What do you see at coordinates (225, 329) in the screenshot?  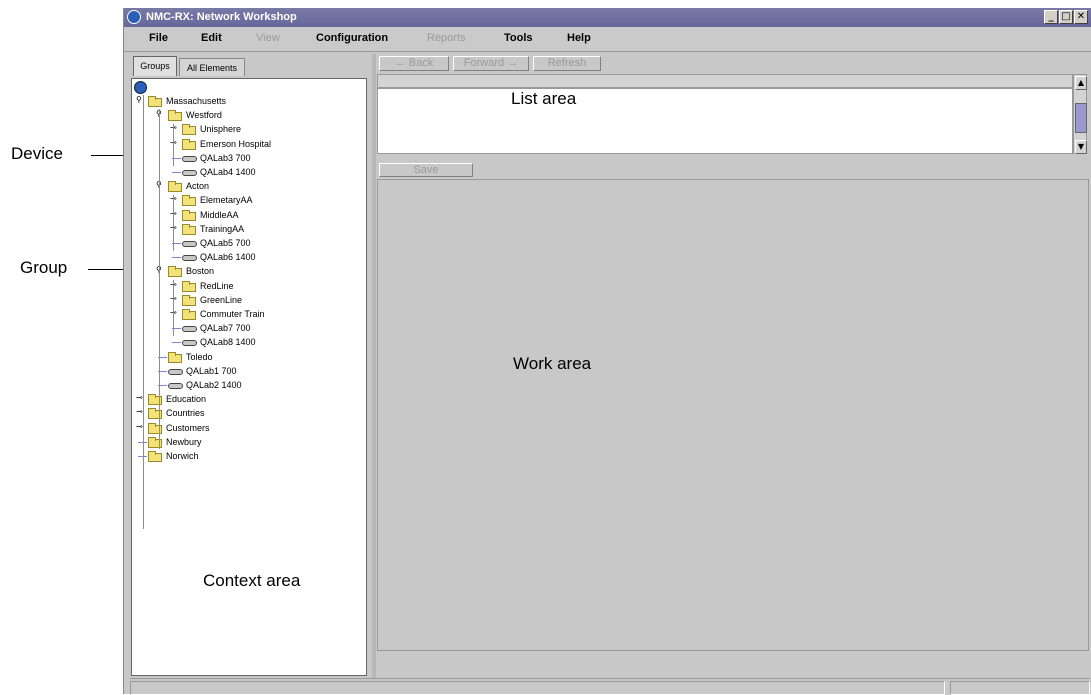 I see `tree-device-item: QALab7 700` at bounding box center [225, 329].